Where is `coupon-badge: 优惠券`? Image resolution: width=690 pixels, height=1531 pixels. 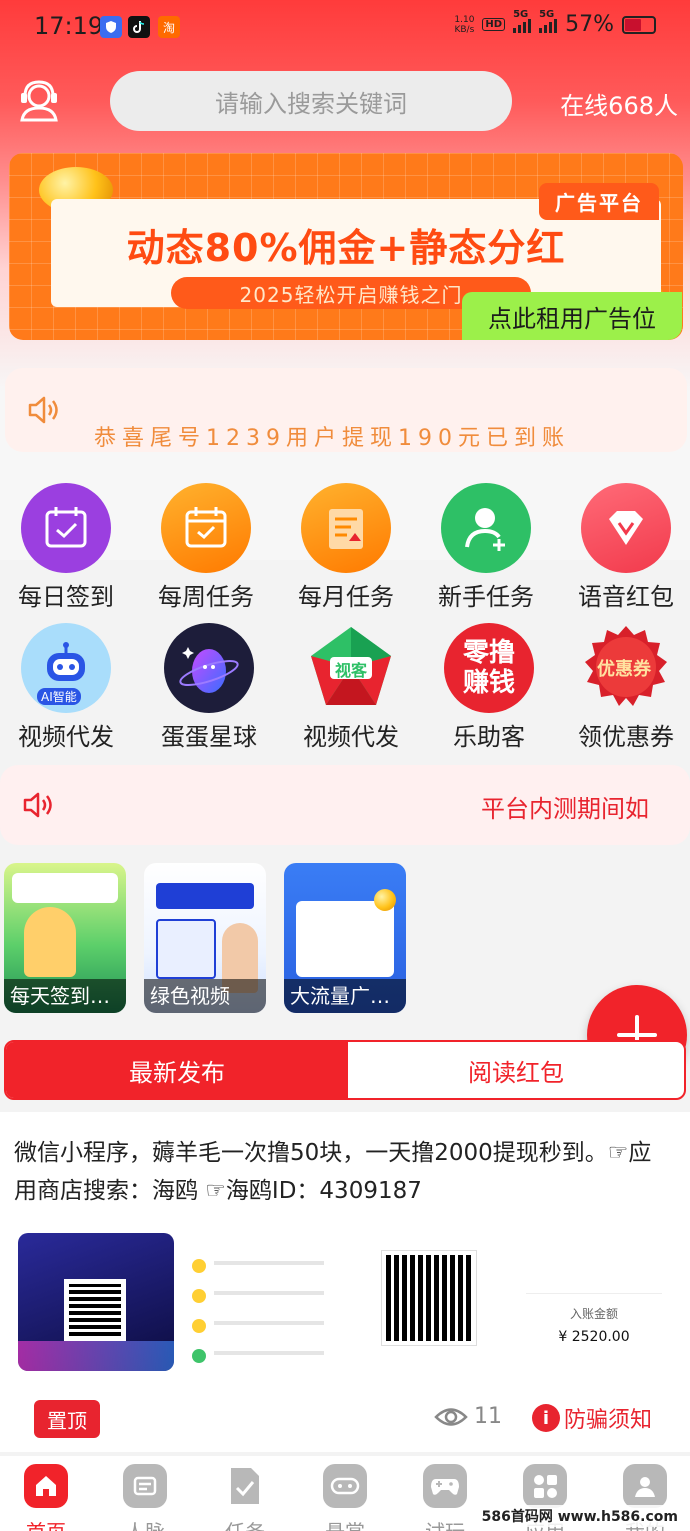 coupon-badge: 优惠券 is located at coordinates (624, 669).